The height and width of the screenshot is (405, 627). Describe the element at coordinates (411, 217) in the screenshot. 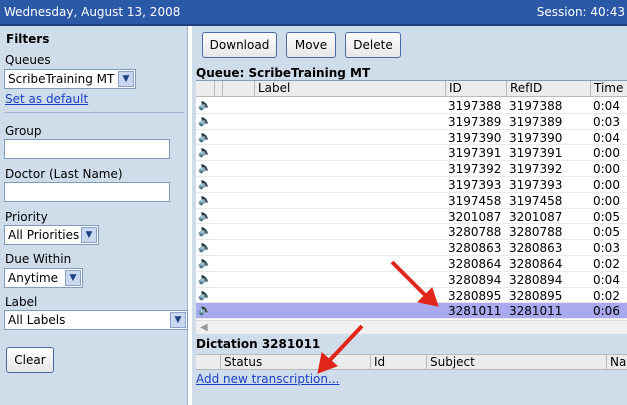

I see `table-row: 🔈 3201087 3201087 0:05` at that location.